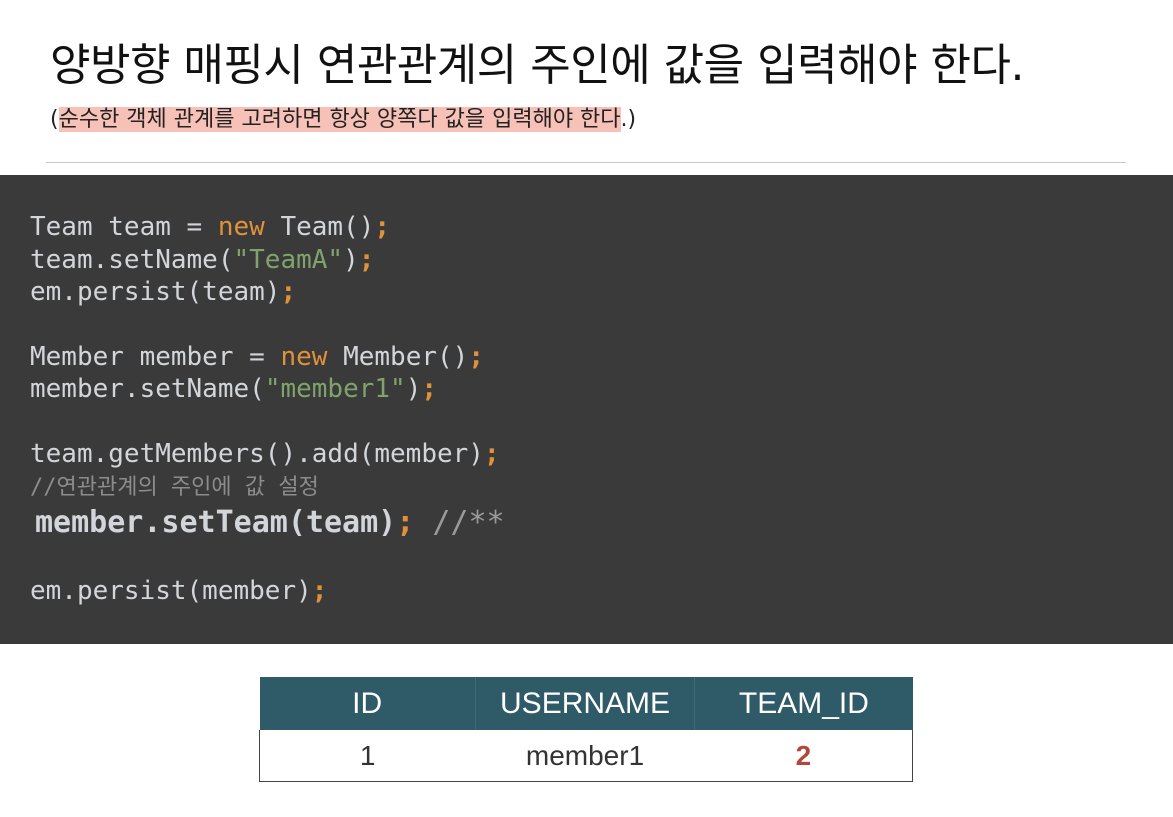  I want to click on code-string: "member1", so click(335, 389).